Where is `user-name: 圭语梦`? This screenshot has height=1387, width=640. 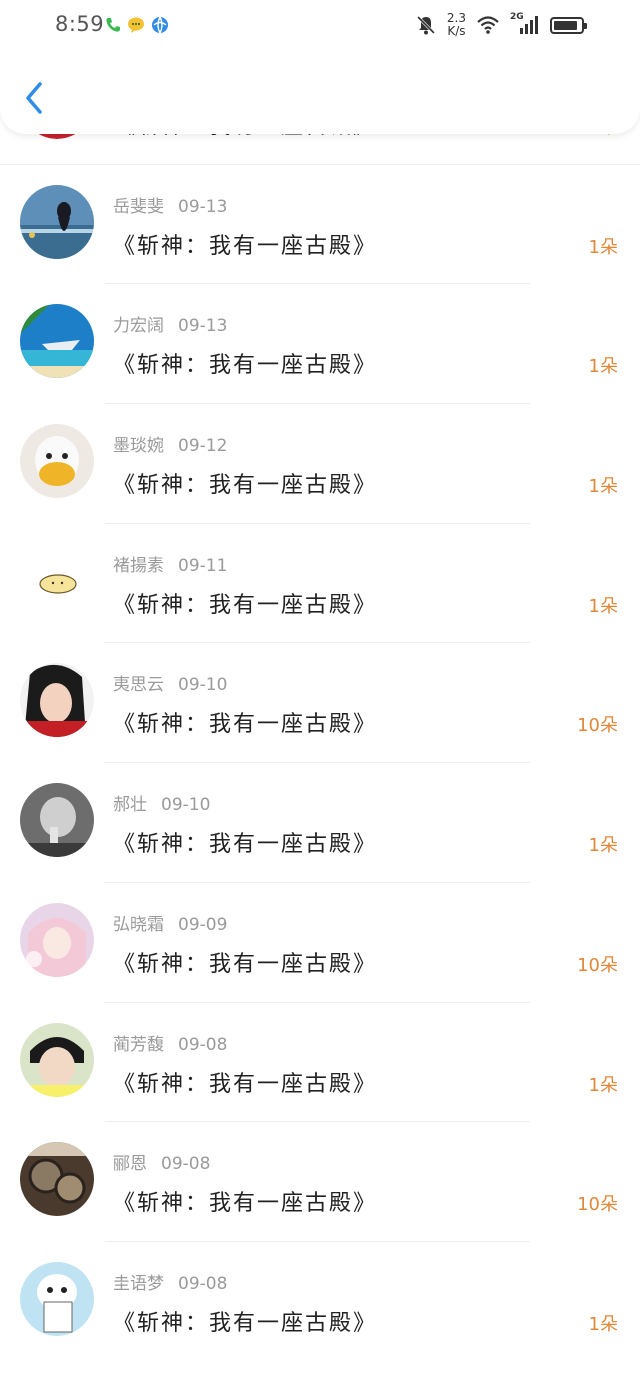 user-name: 圭语梦 is located at coordinates (138, 1283).